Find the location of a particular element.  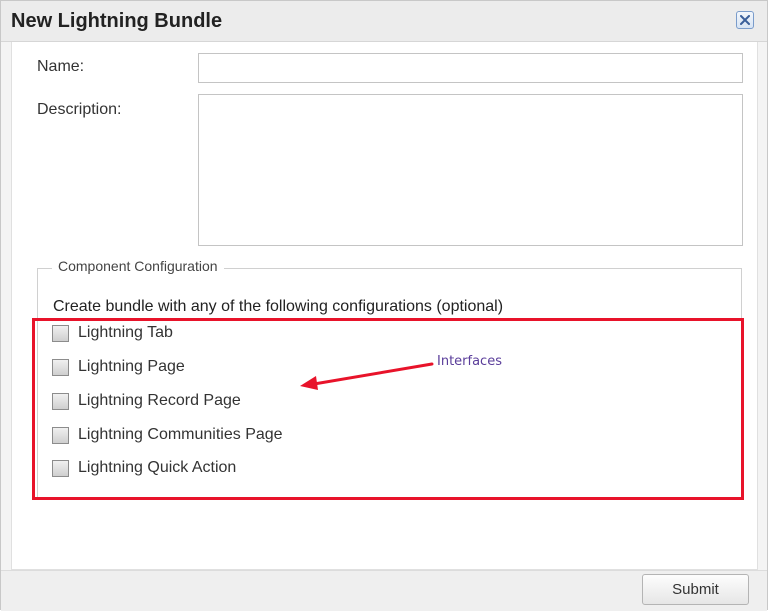

close-icon is located at coordinates (745, 20).